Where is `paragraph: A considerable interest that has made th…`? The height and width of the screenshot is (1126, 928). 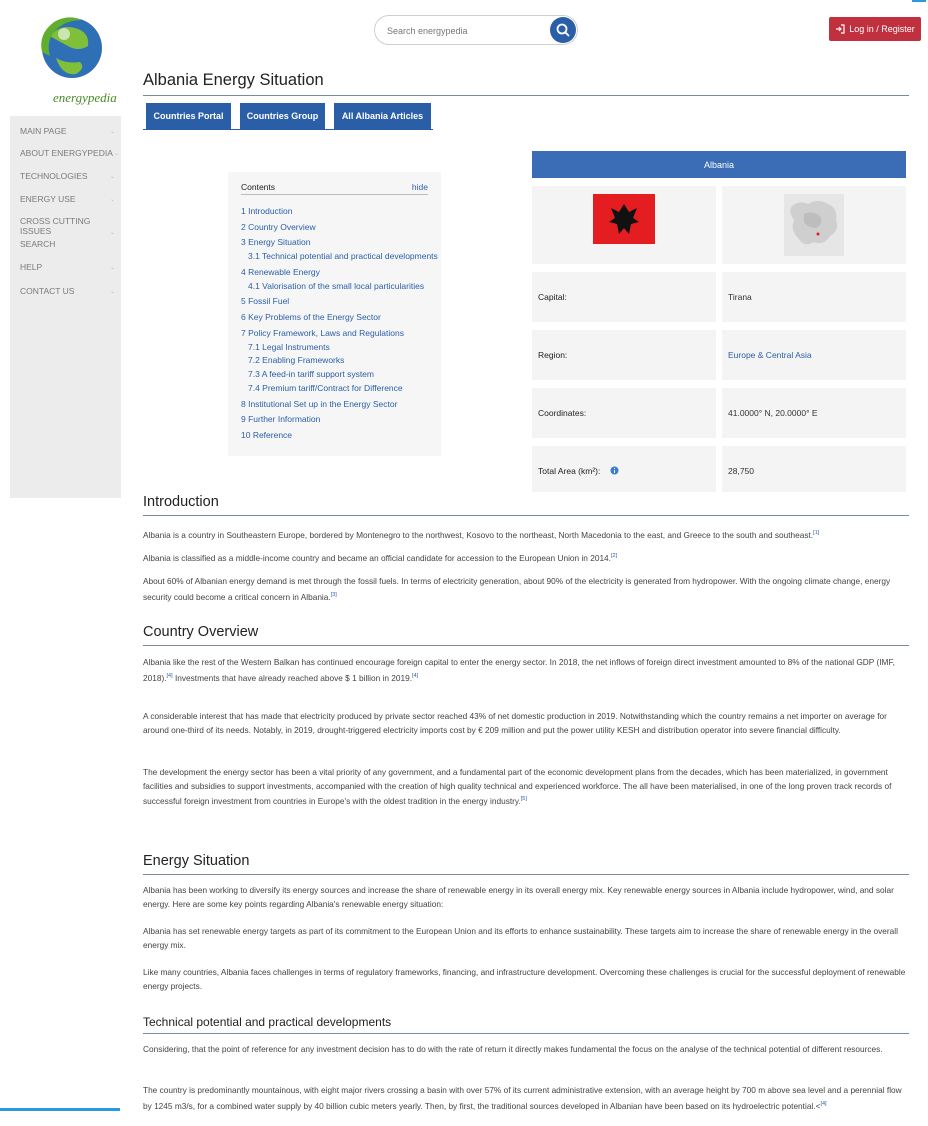
paragraph: A considerable interest that has made th… is located at coordinates (515, 723).